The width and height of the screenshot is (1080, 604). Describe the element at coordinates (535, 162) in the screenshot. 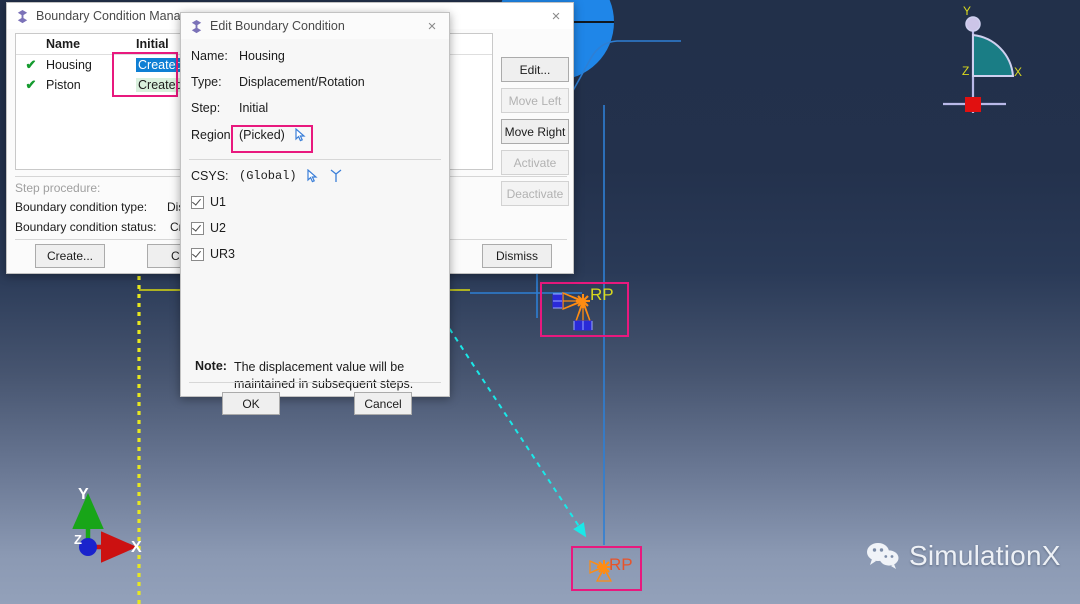

I see `activate-button: Activate` at that location.